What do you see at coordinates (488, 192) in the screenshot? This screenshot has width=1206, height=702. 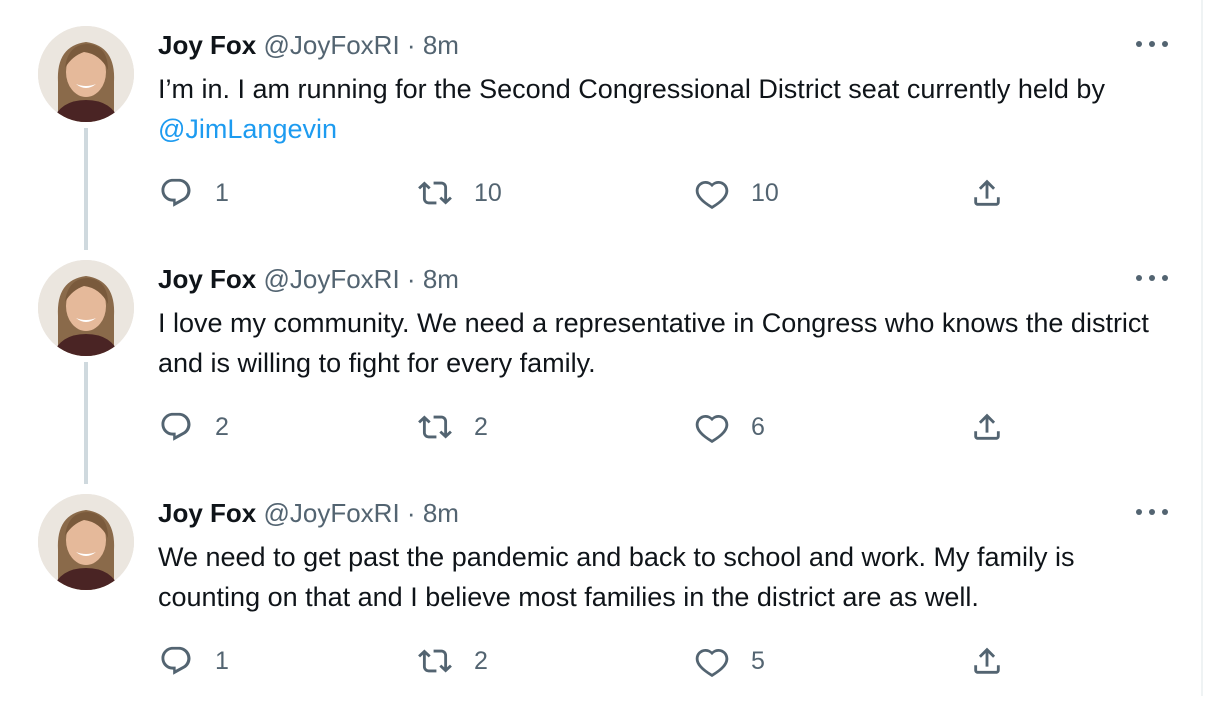 I see `retweet-count: 10` at bounding box center [488, 192].